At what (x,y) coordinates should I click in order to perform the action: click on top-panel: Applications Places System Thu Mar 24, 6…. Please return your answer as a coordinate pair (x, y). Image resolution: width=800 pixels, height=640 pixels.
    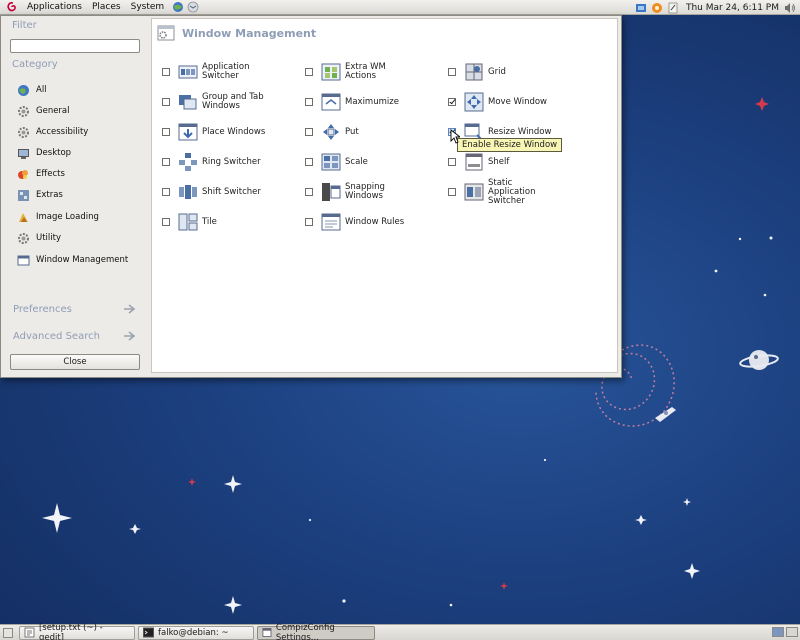
    Looking at the image, I should click on (400, 7).